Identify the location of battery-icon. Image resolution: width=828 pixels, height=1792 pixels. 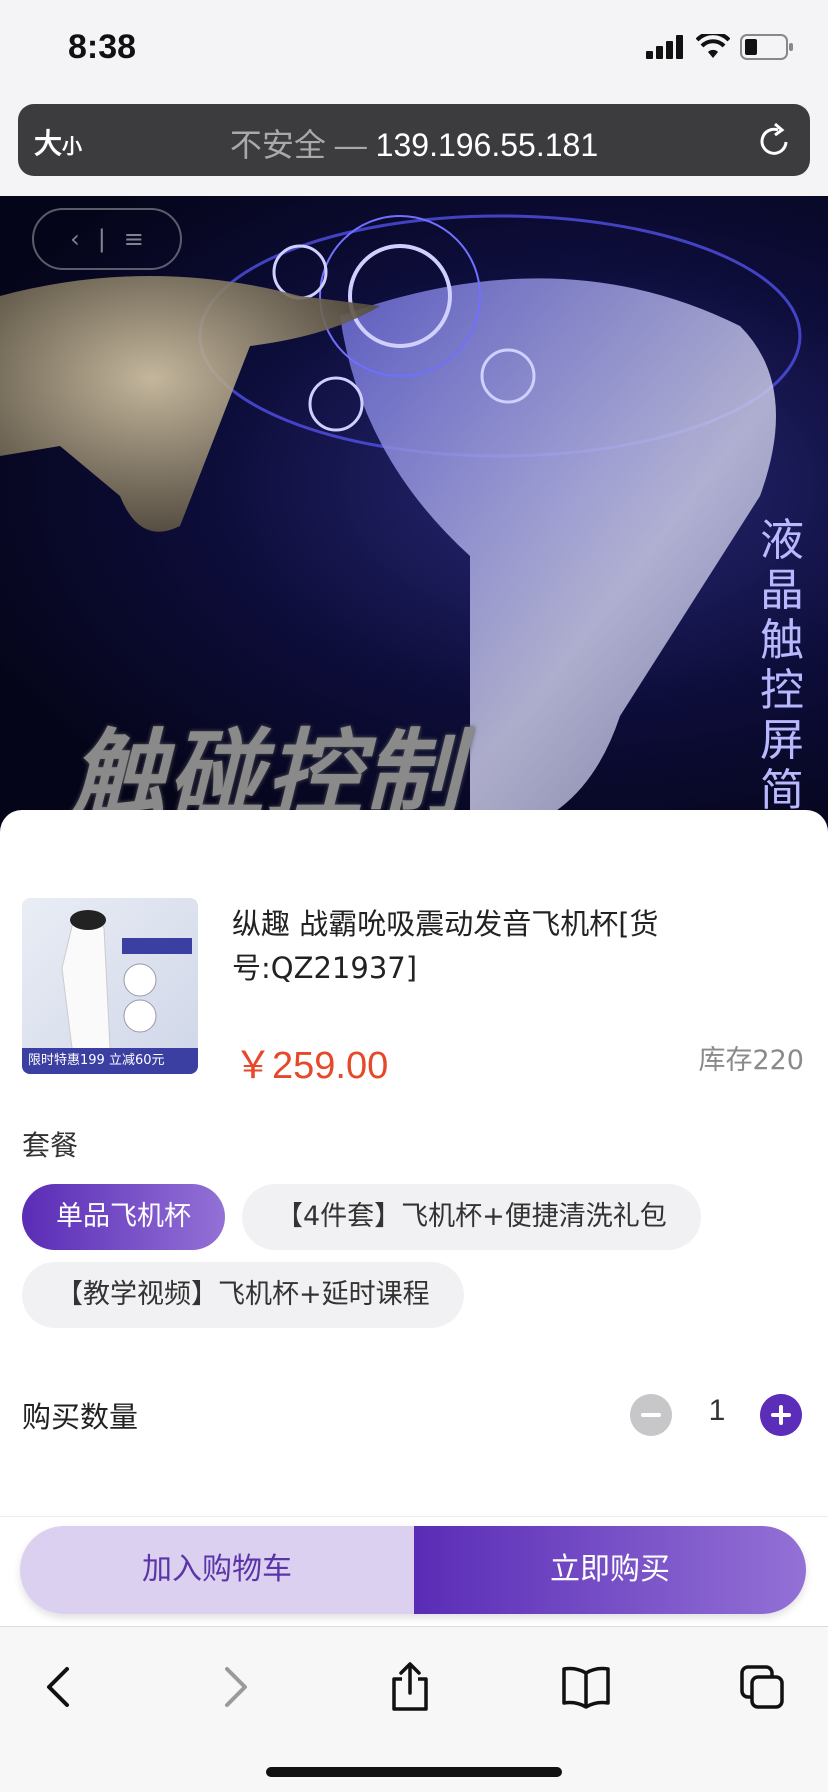
(766, 47).